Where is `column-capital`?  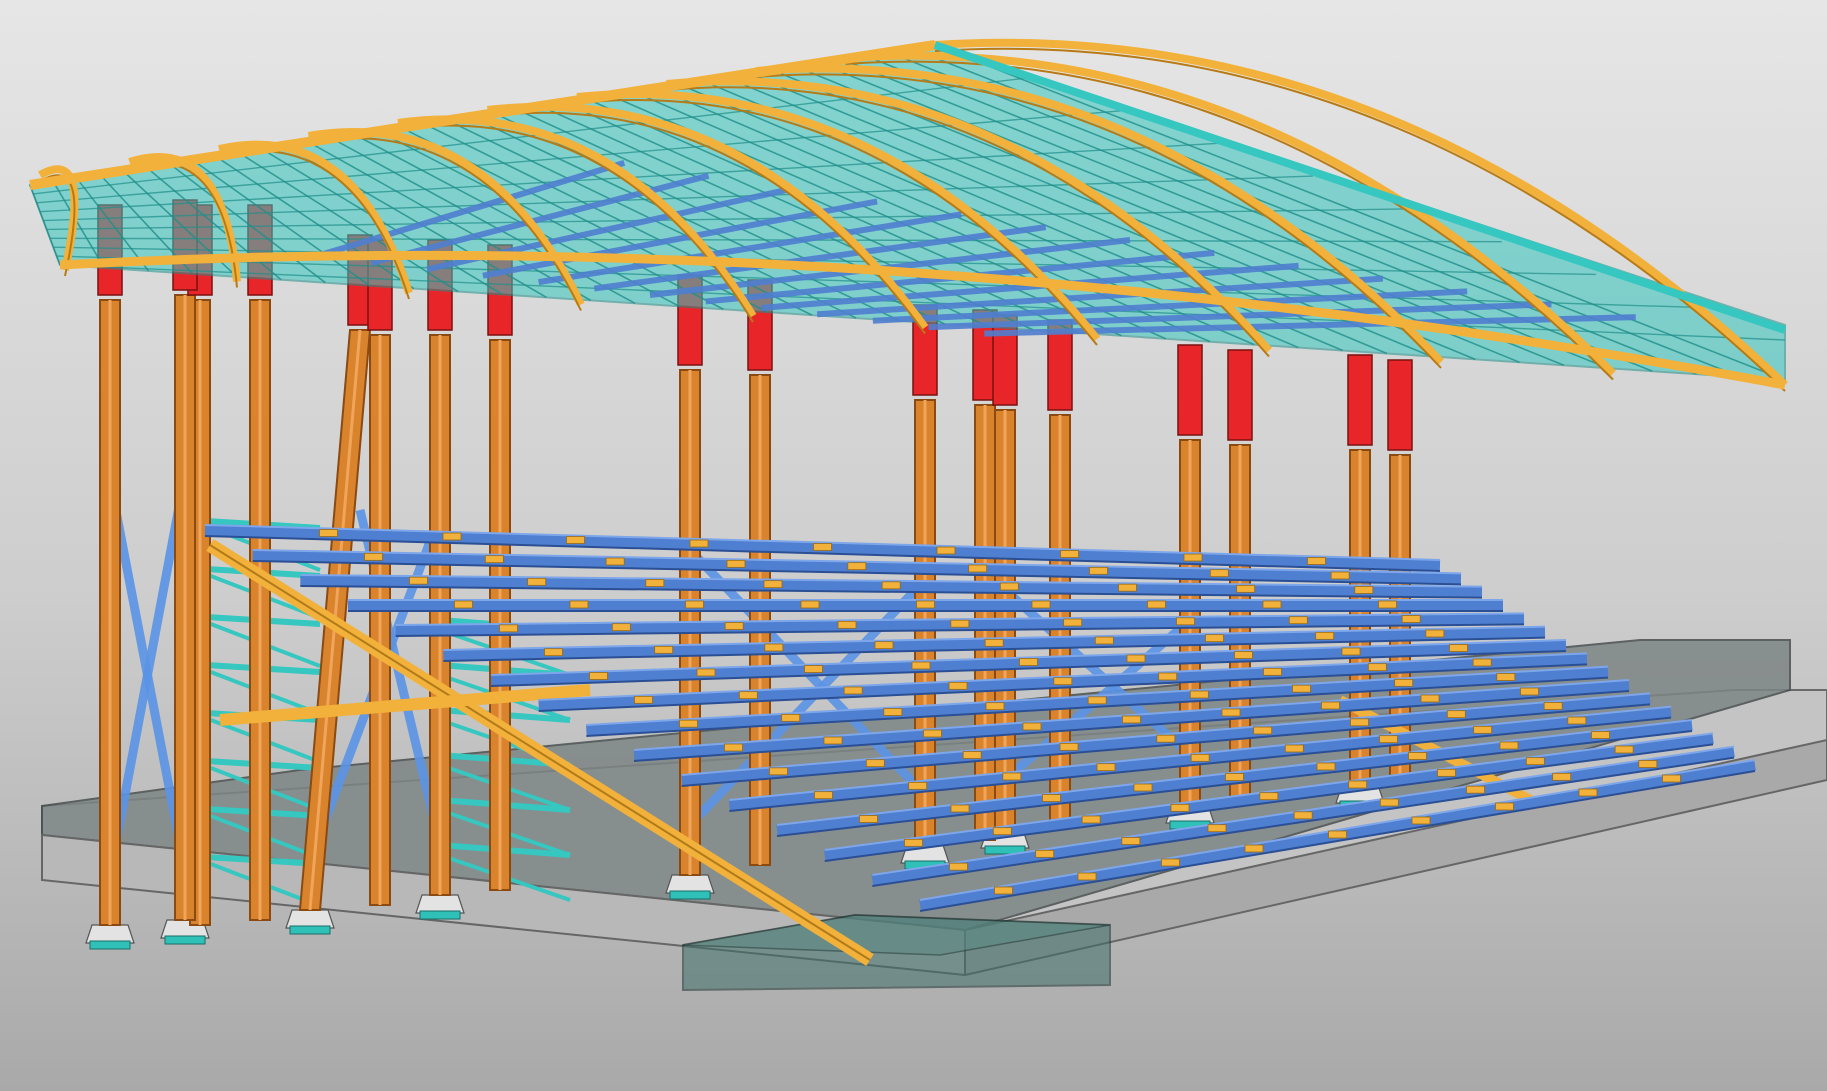
column-capital is located at coordinates (1240, 395).